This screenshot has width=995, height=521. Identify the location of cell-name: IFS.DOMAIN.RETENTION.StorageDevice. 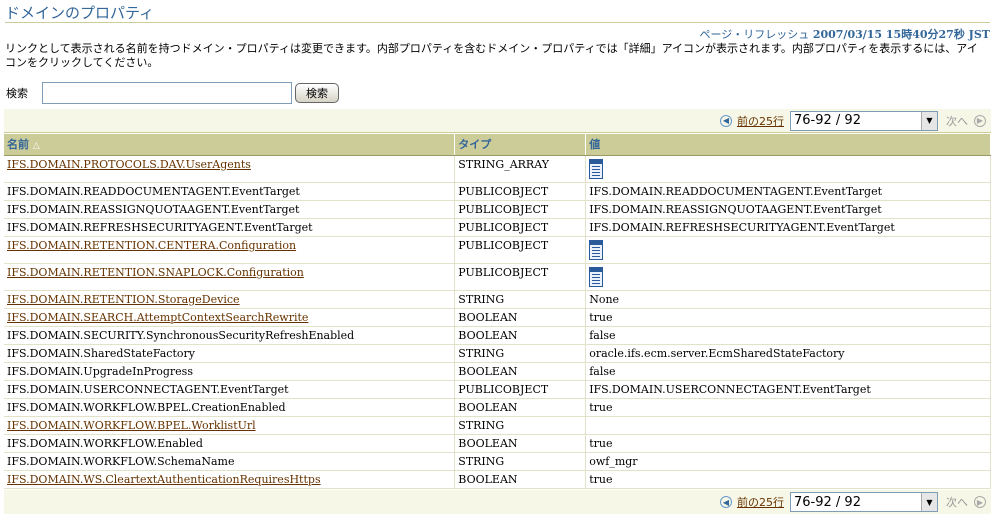
(230, 299).